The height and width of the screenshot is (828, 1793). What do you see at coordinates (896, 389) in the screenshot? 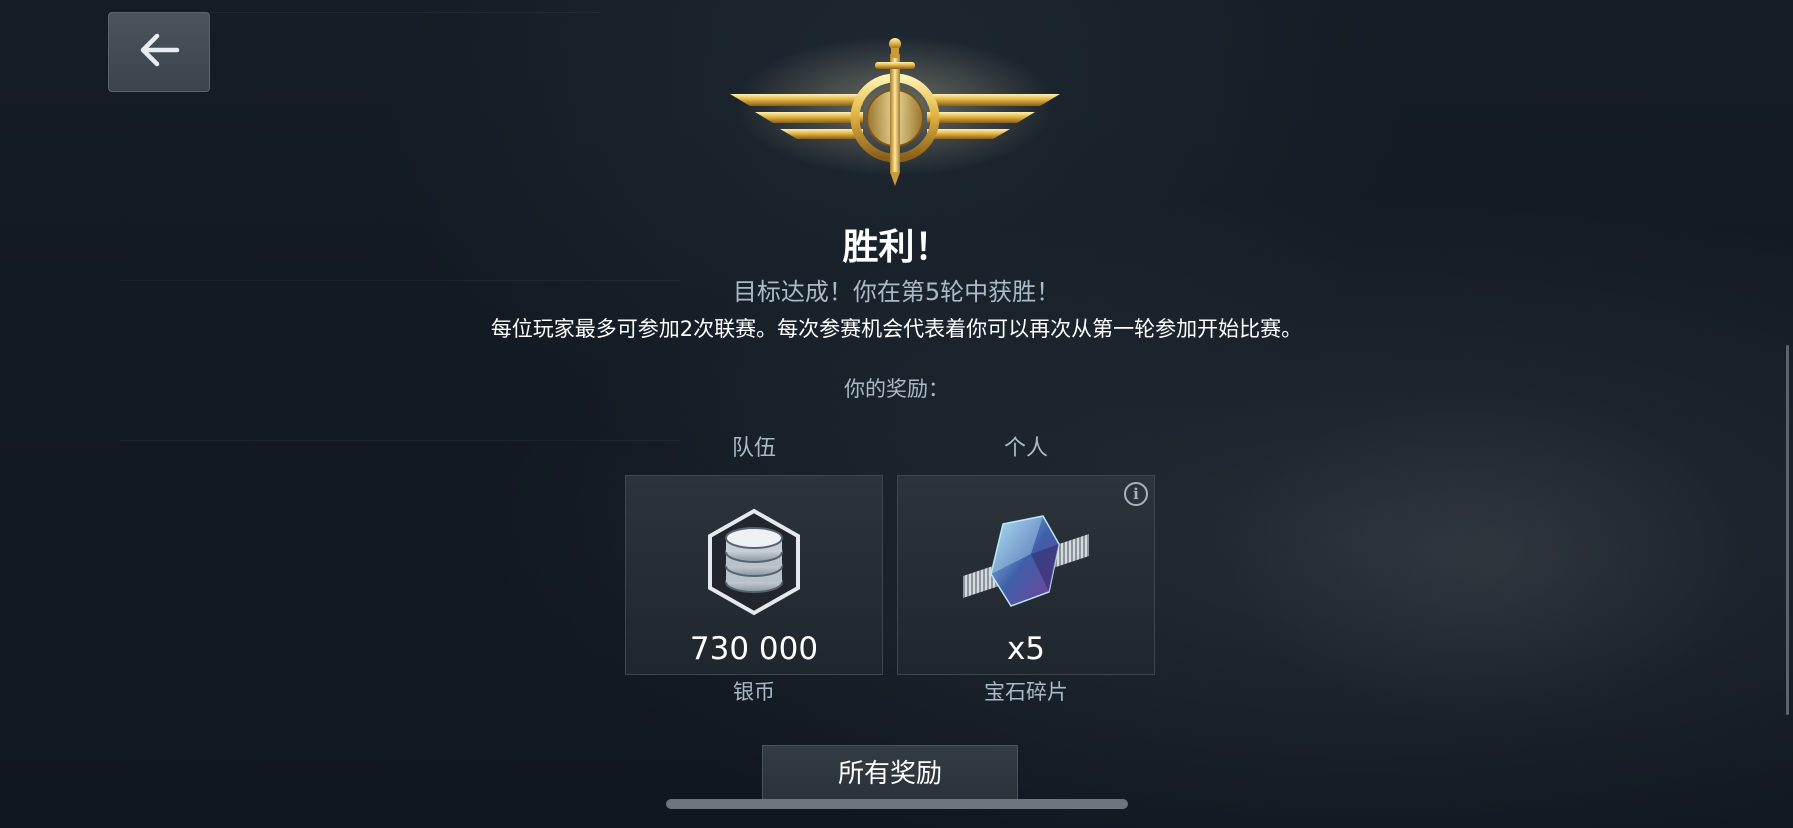
I see `rewards-heading: 你的奖励：` at bounding box center [896, 389].